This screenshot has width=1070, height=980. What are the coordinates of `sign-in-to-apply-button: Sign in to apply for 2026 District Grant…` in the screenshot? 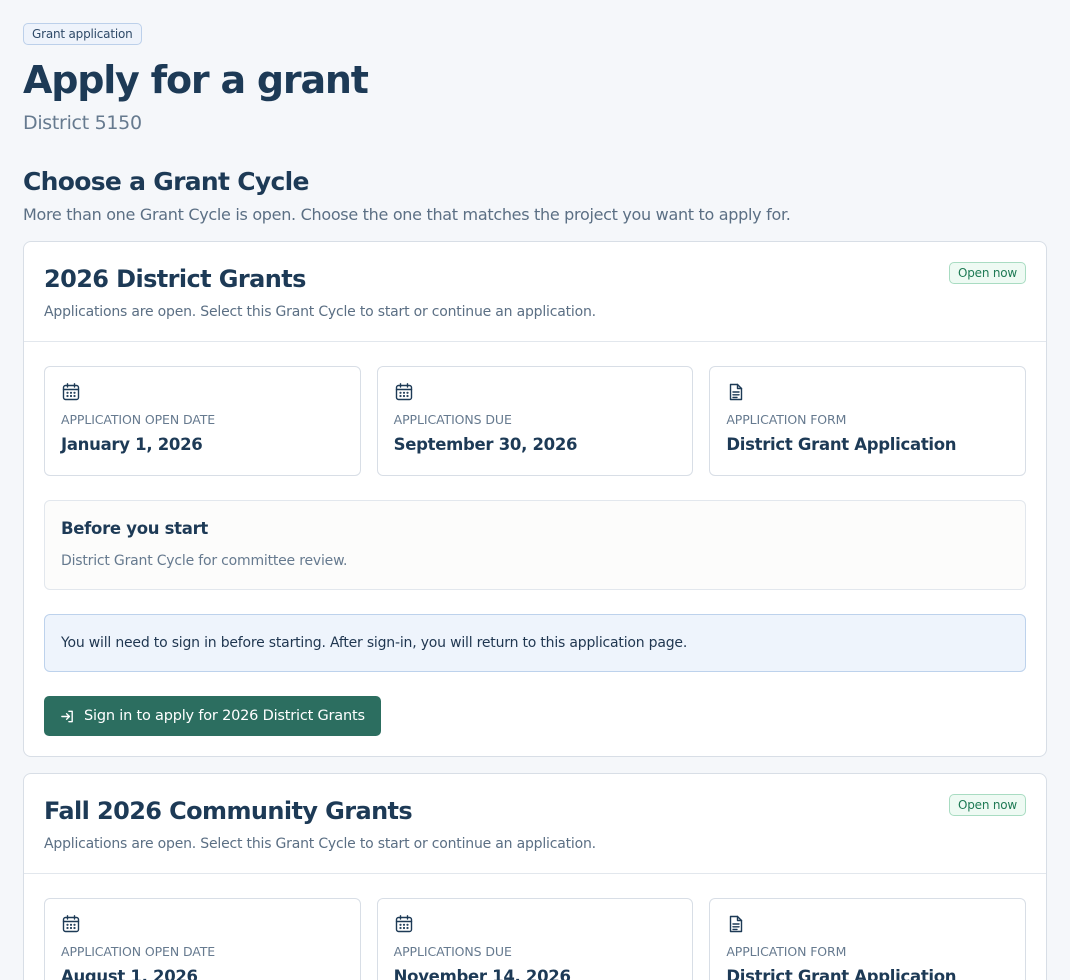 It's located at (212, 716).